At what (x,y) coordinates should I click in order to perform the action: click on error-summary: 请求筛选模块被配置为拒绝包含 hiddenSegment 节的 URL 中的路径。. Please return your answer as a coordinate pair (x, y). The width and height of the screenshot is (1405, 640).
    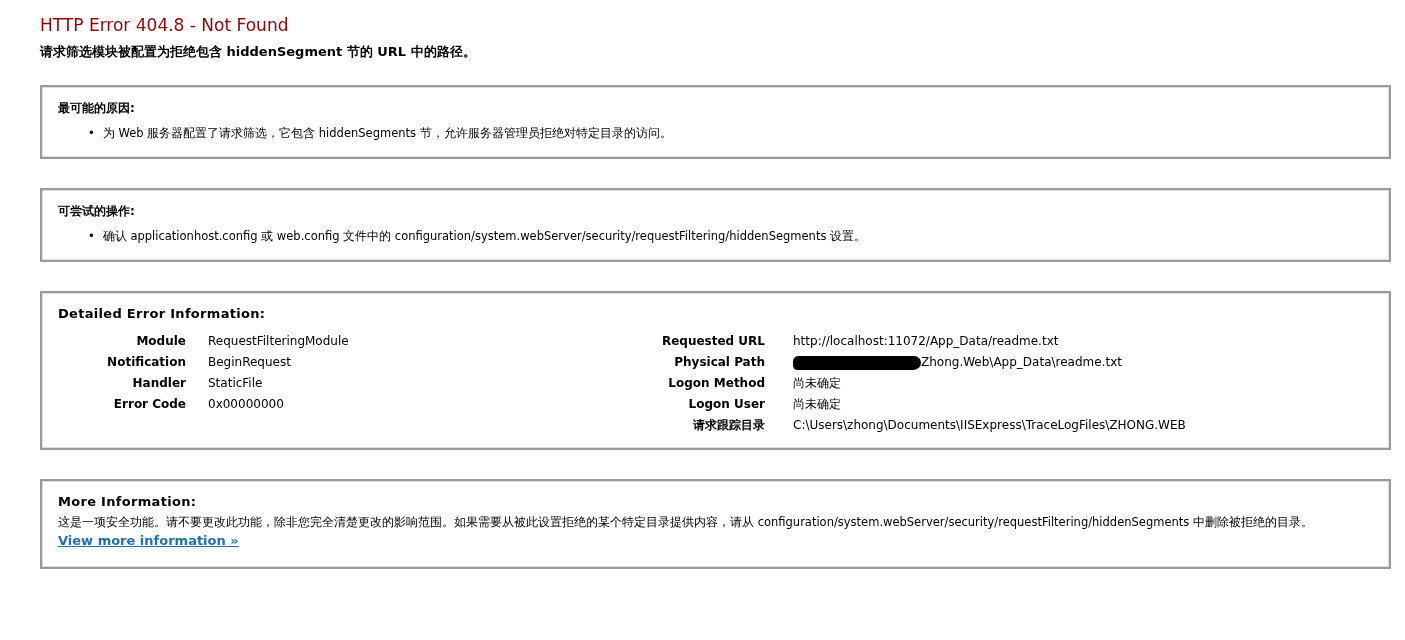
    Looking at the image, I should click on (258, 52).